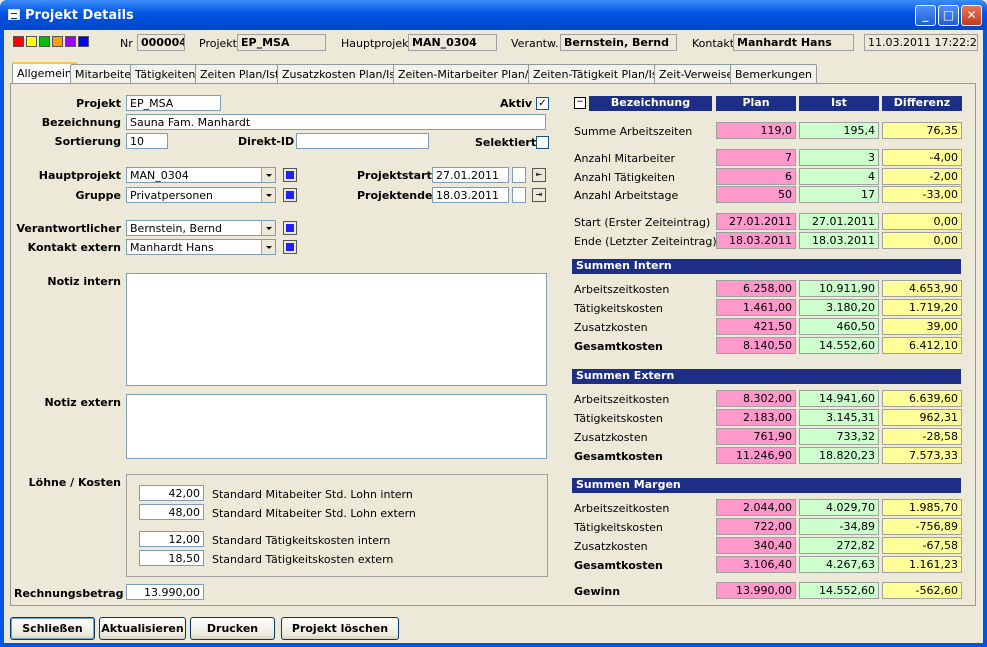 The image size is (987, 647). What do you see at coordinates (519, 195) in the screenshot?
I see `projektende-picker` at bounding box center [519, 195].